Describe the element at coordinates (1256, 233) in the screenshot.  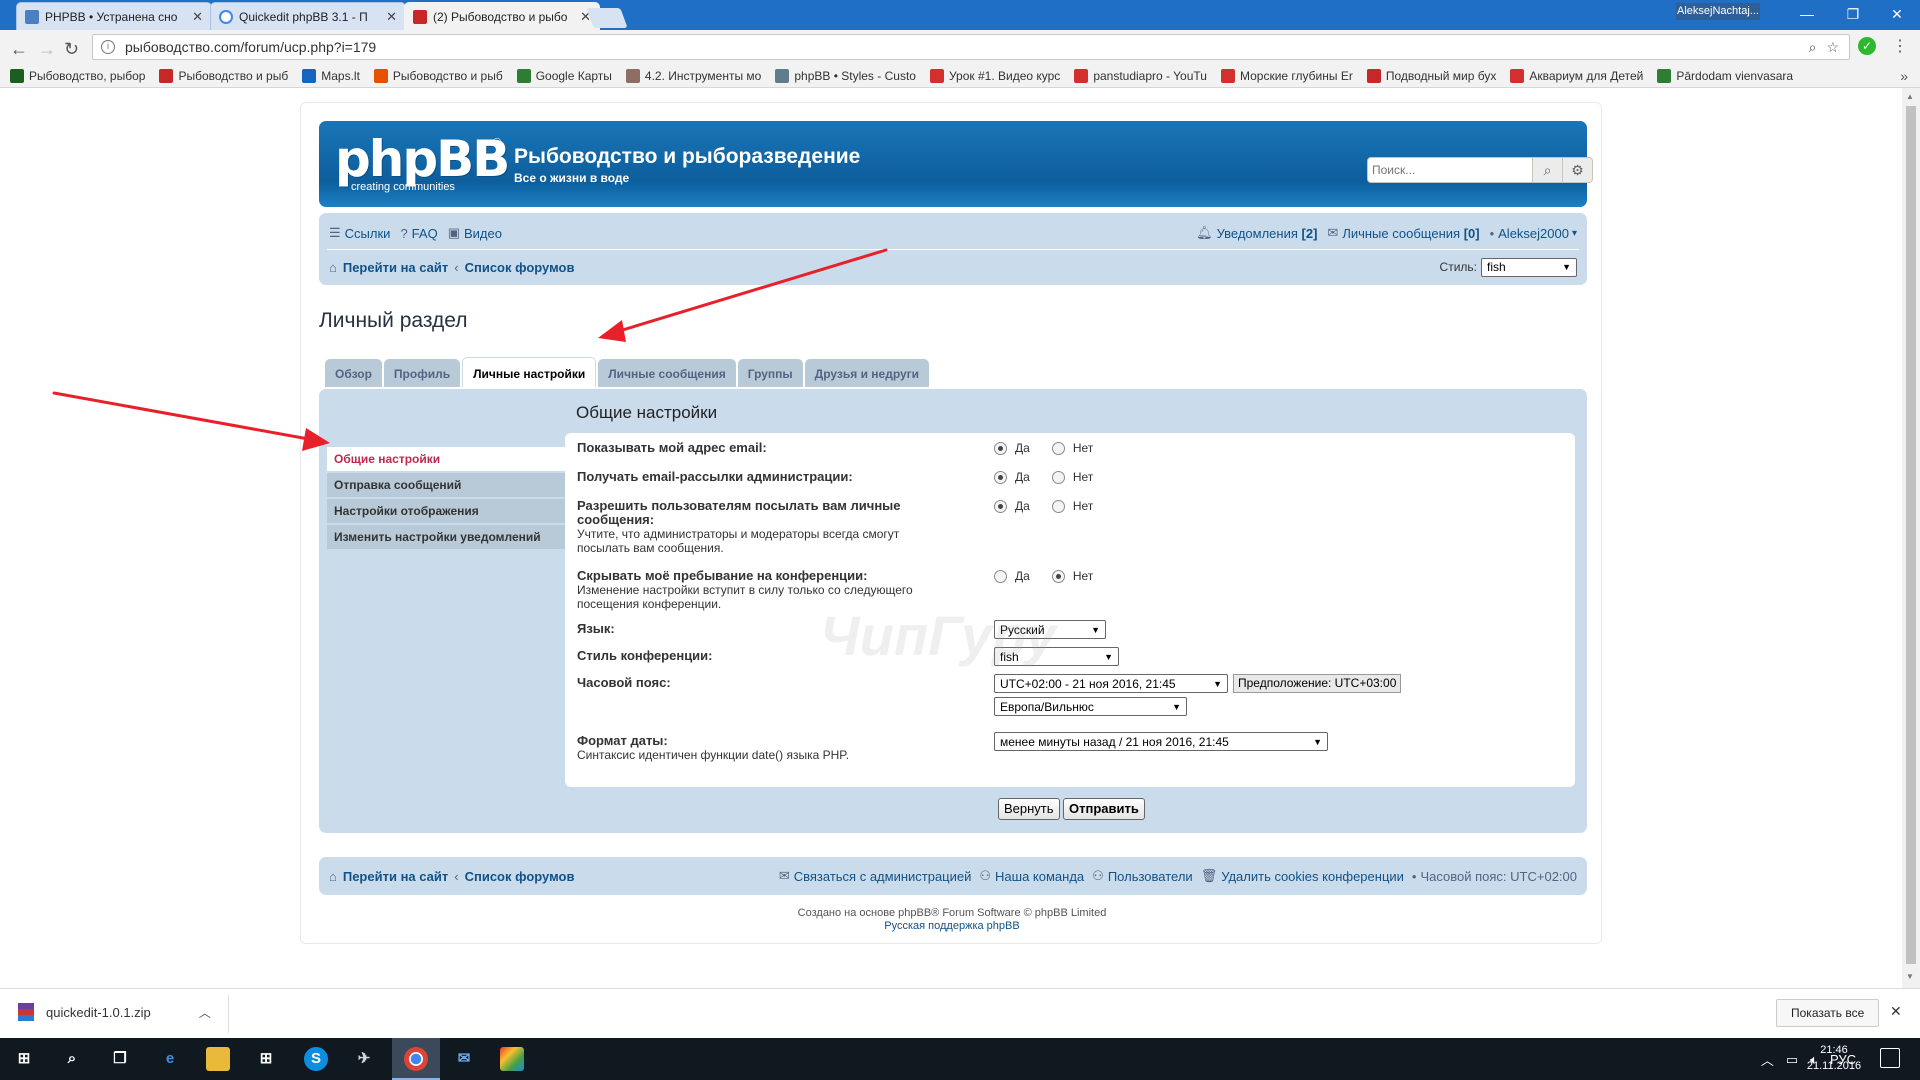
I see `nav-notifications: 🔔︎ Уведомления [2]` at that location.